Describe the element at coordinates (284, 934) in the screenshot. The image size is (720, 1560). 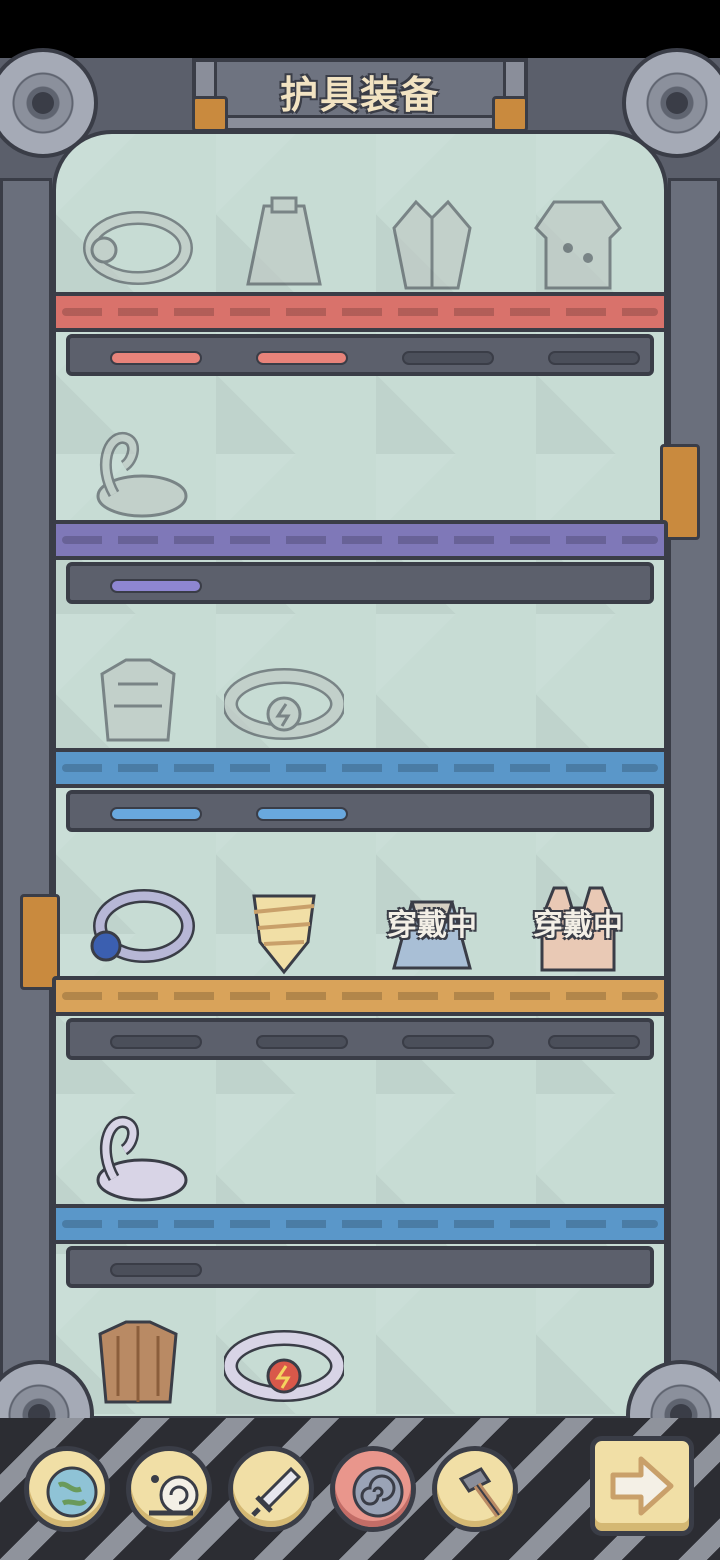
I see `bandage-wrap-icon` at that location.